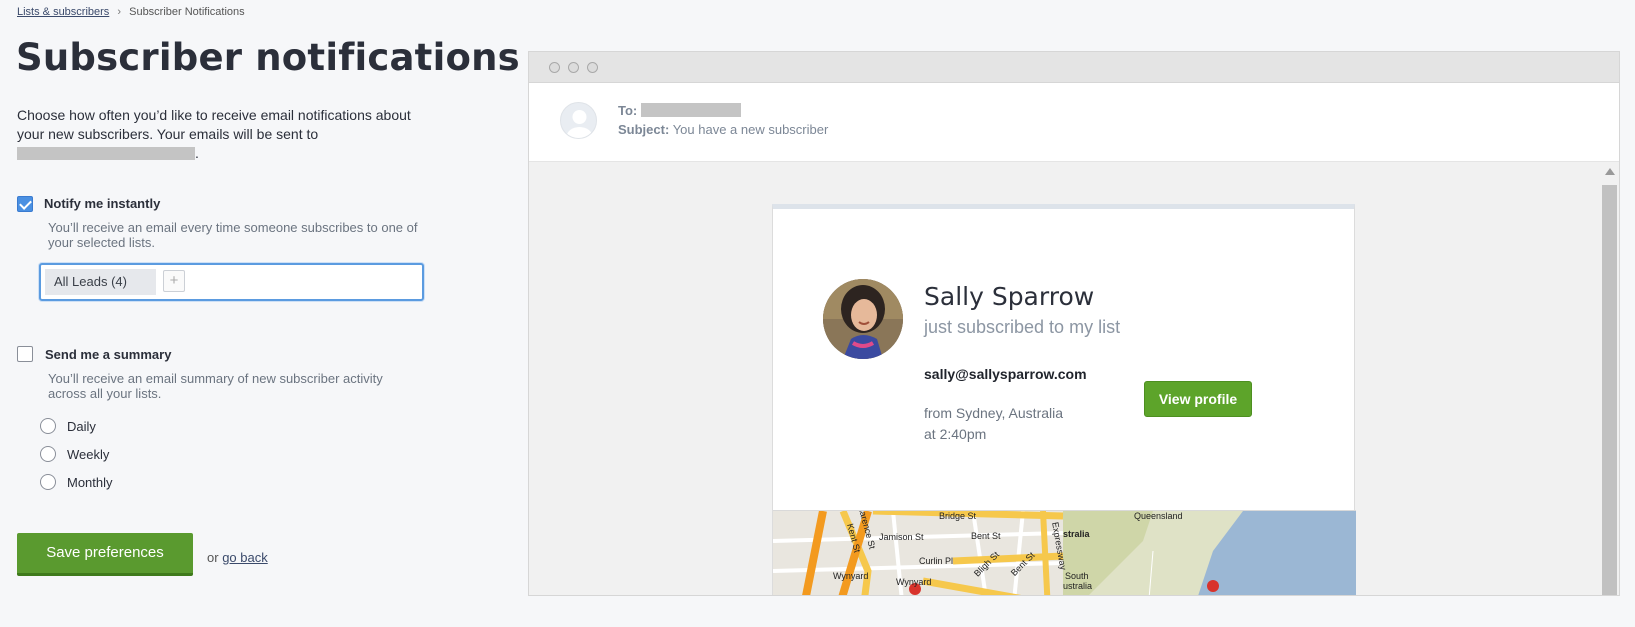  What do you see at coordinates (197, 153) in the screenshot?
I see `intro-period: .` at bounding box center [197, 153].